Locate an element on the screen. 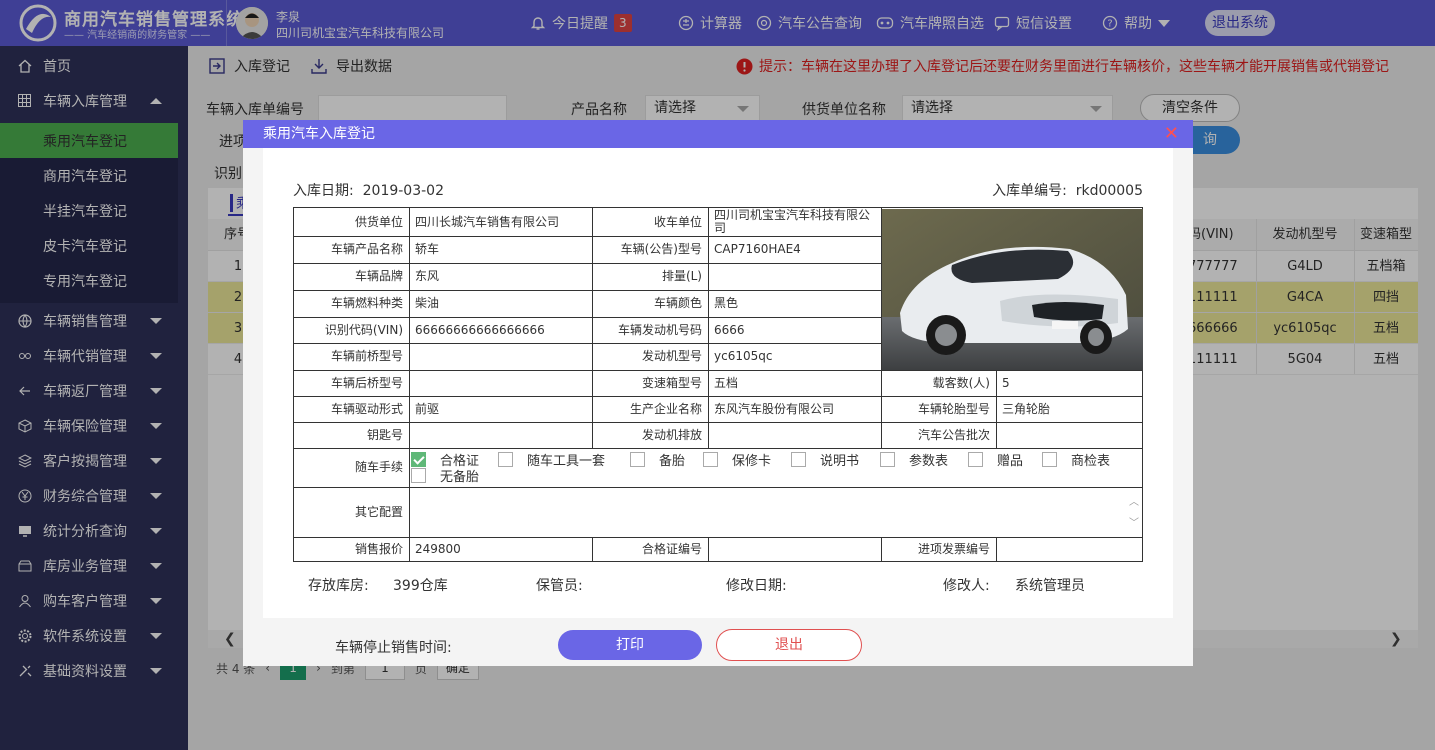 The image size is (1435, 750). docs-label: 随车手续 is located at coordinates (378, 467).